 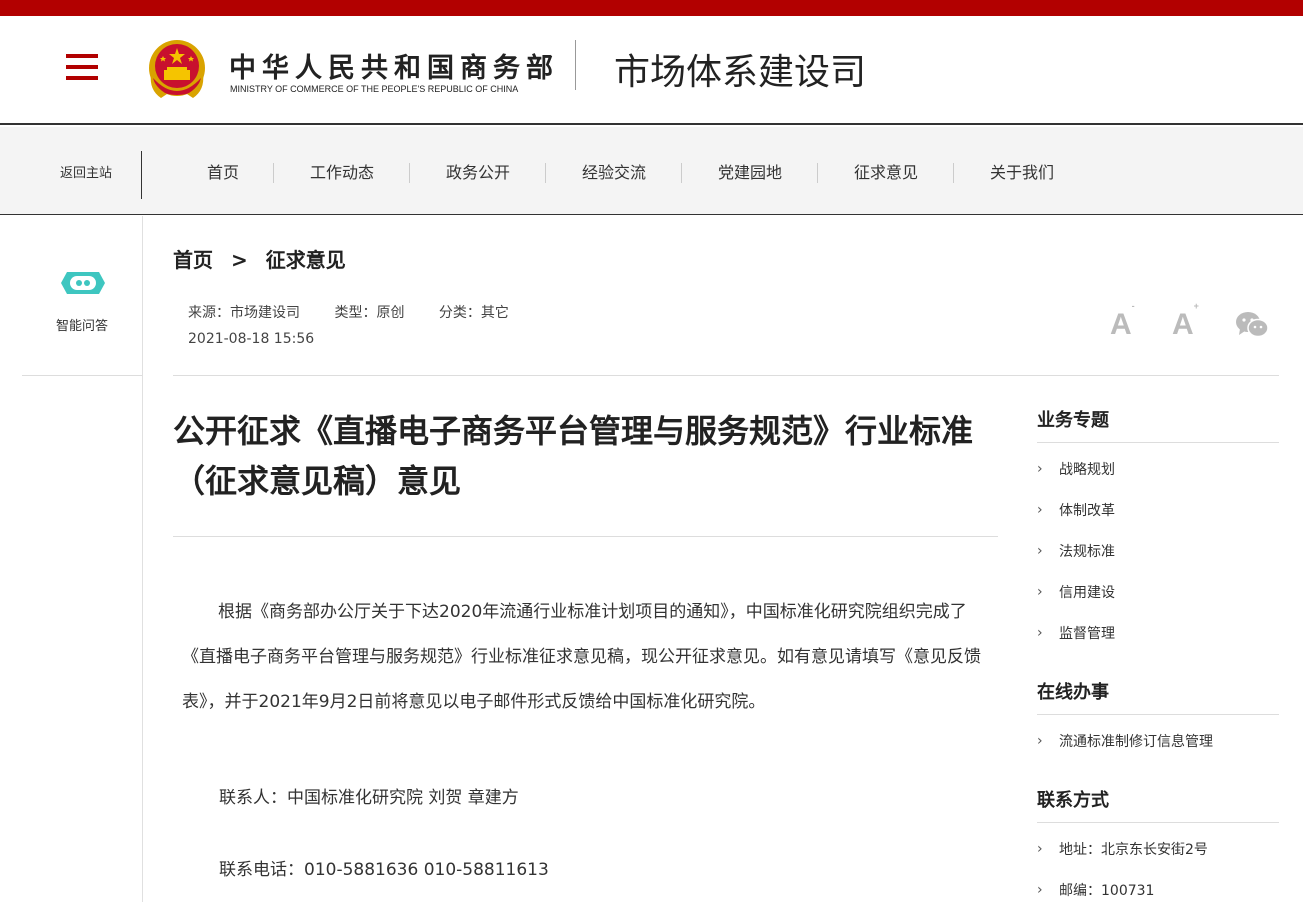 I want to click on title-divider, so click(x=585, y=536).